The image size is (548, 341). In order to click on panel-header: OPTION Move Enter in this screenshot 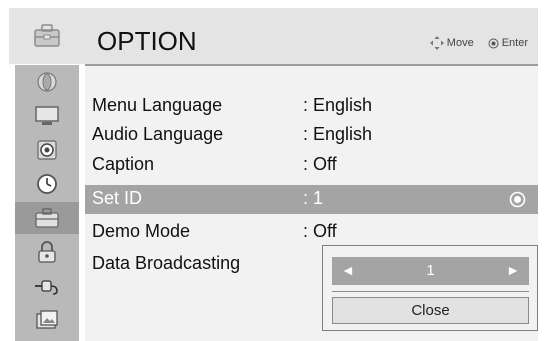, I will do `click(311, 36)`.